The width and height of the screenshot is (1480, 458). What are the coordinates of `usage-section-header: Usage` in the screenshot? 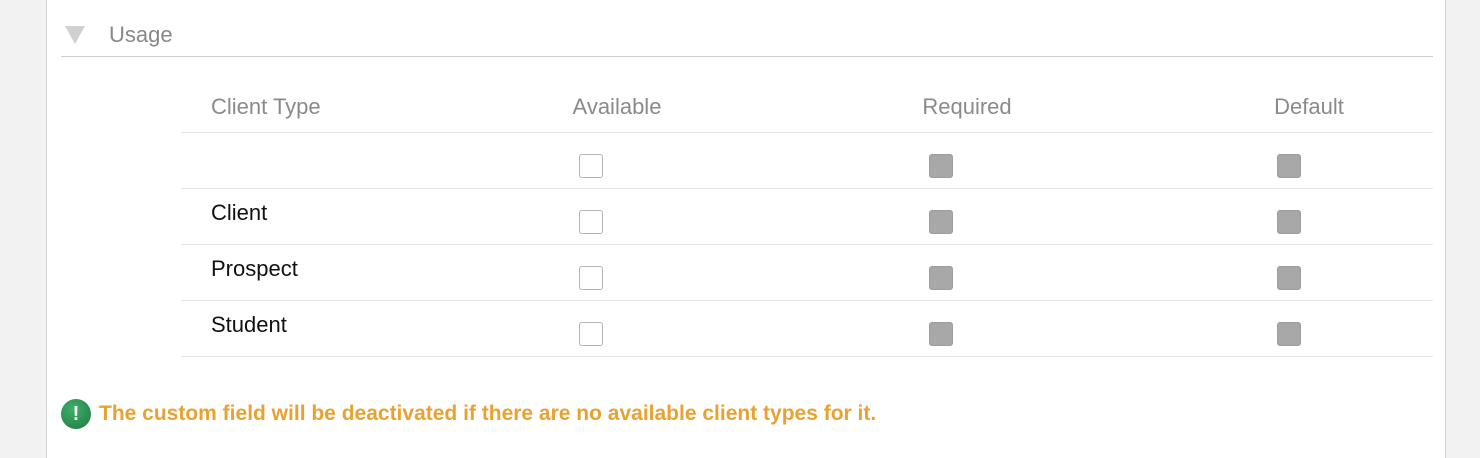 It's located at (747, 35).